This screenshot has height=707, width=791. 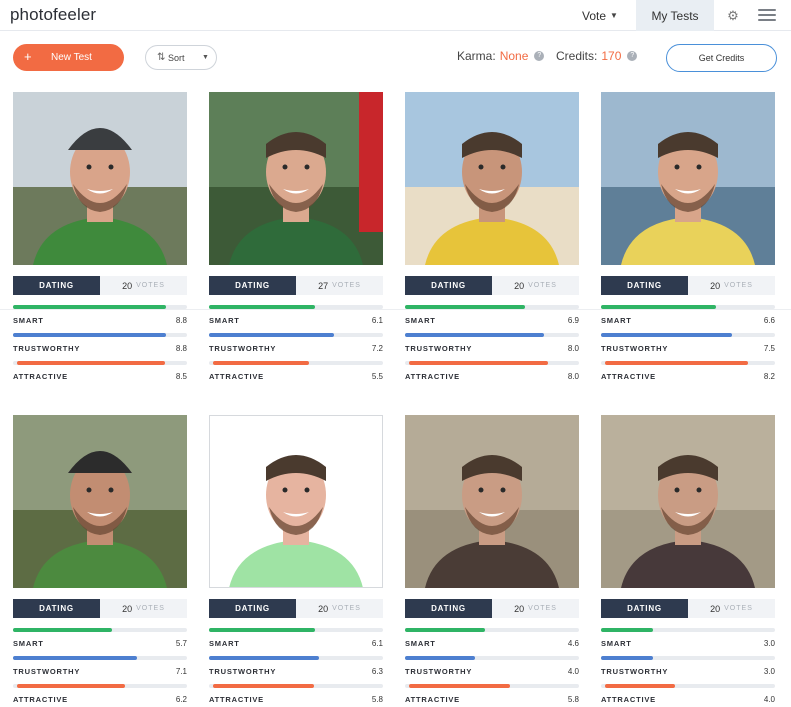 I want to click on attractive-score: 5.8, so click(x=377, y=699).